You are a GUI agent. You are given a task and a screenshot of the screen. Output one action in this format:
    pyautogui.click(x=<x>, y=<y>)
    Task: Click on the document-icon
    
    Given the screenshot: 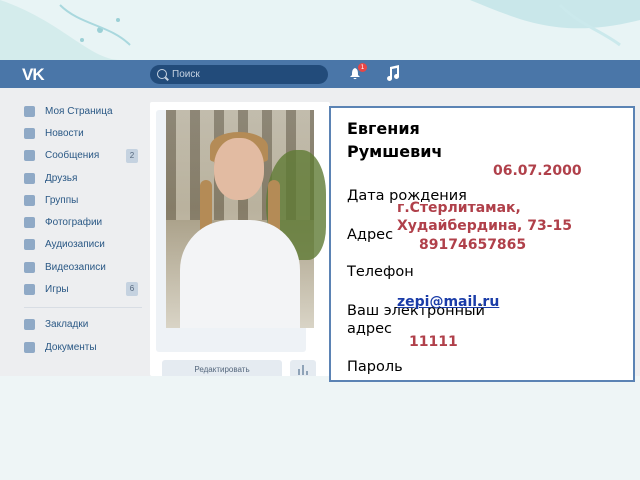 What is the action you would take?
    pyautogui.click(x=29, y=347)
    